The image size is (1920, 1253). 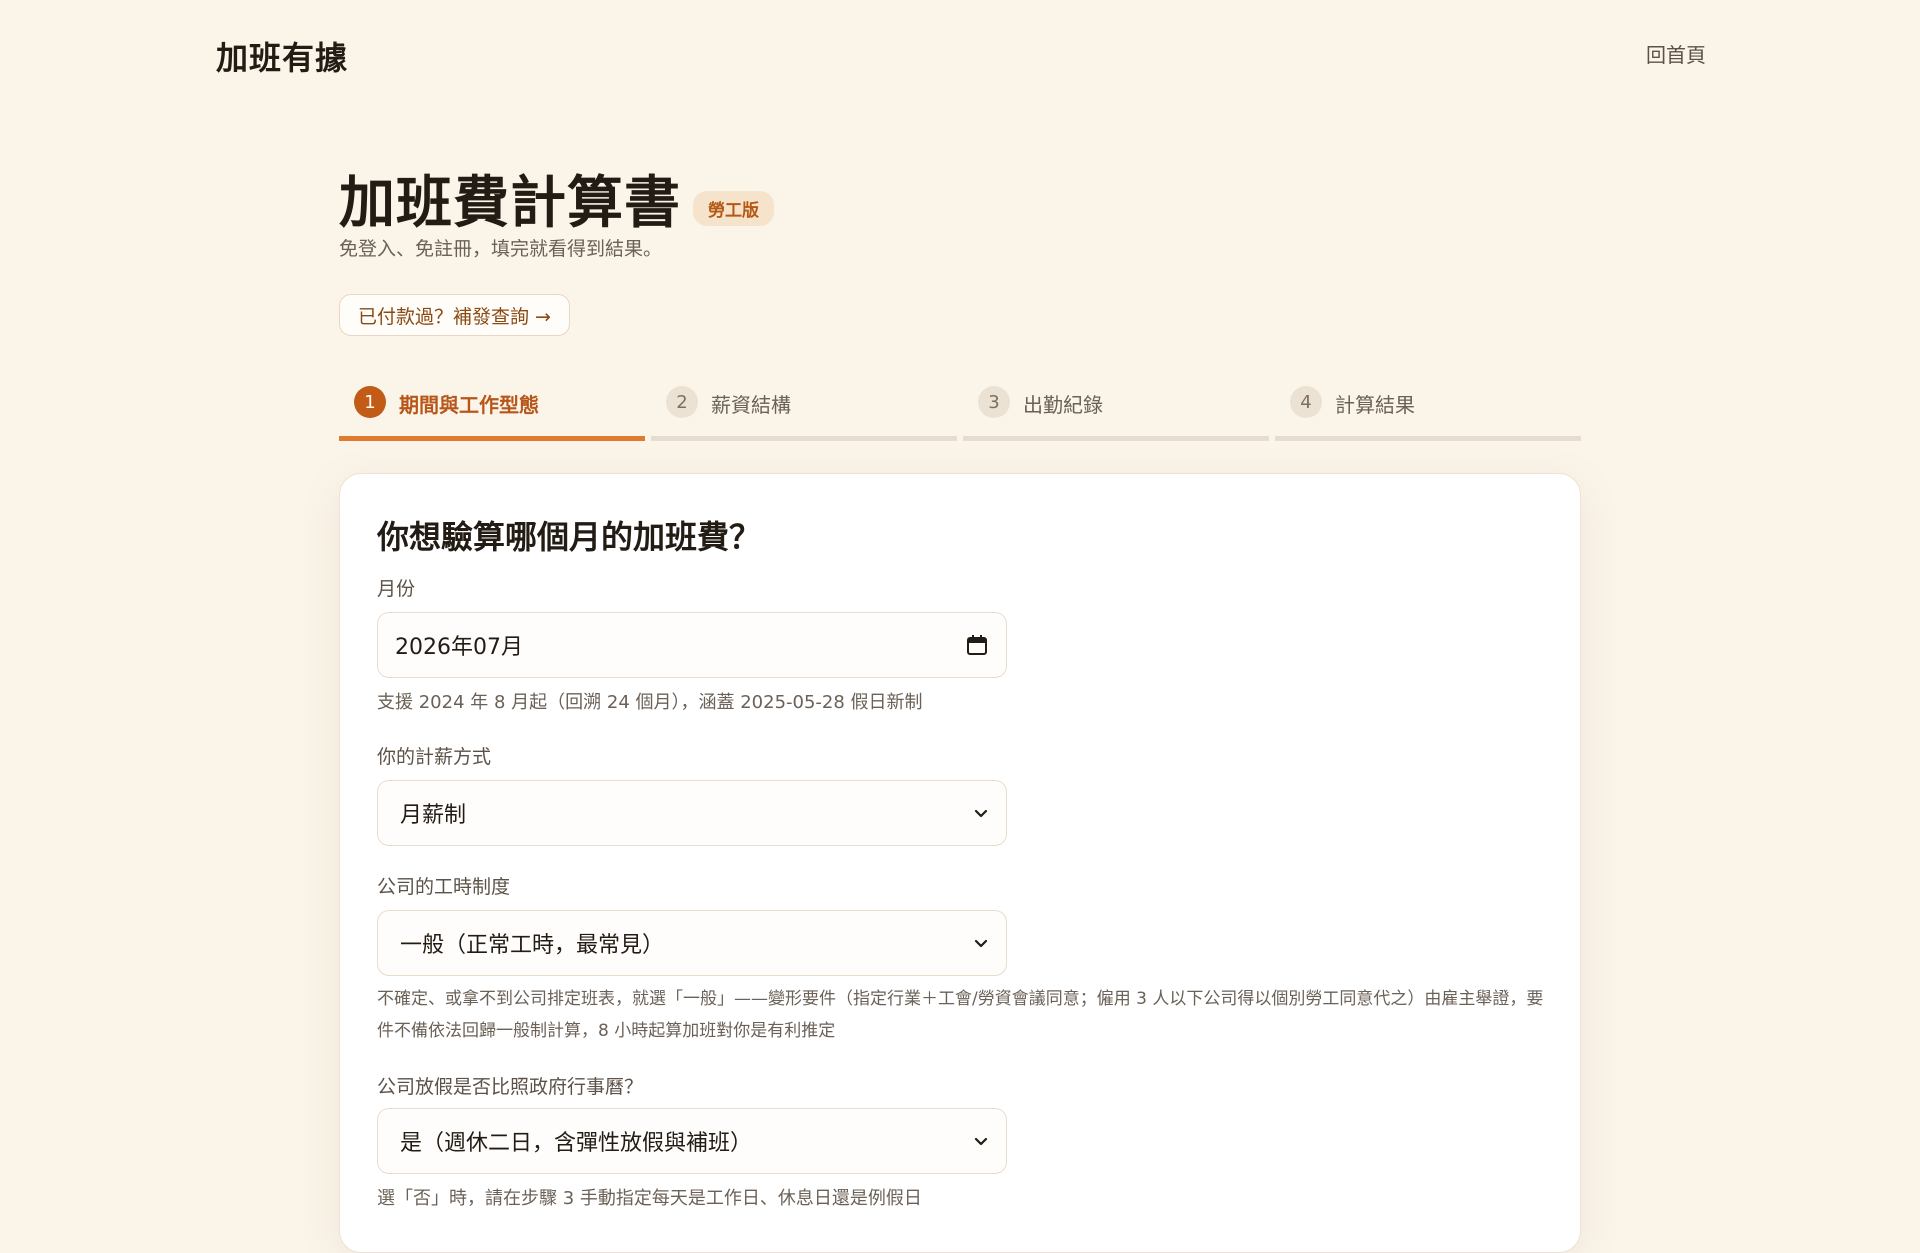 What do you see at coordinates (282, 56) in the screenshot?
I see `site-logo: 加班有據` at bounding box center [282, 56].